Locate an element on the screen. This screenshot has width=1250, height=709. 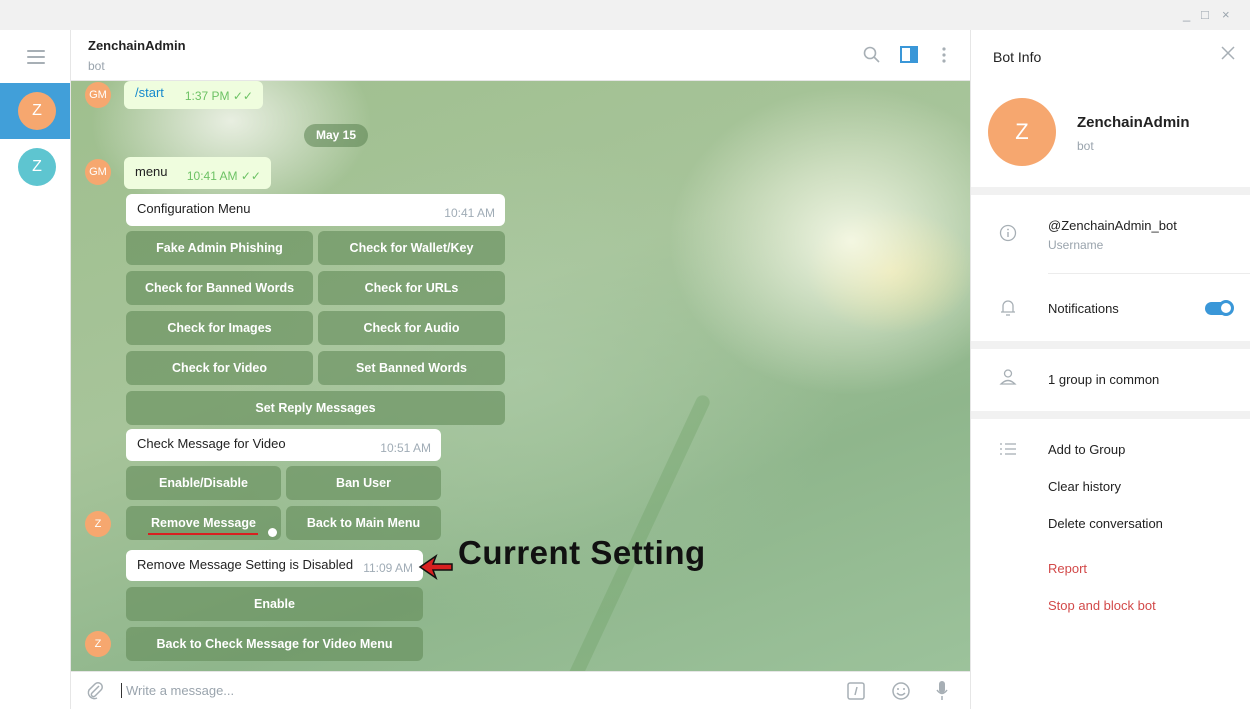
outgoing-message: menu 10:41 AM ✓✓ is located at coordinates (197, 173).